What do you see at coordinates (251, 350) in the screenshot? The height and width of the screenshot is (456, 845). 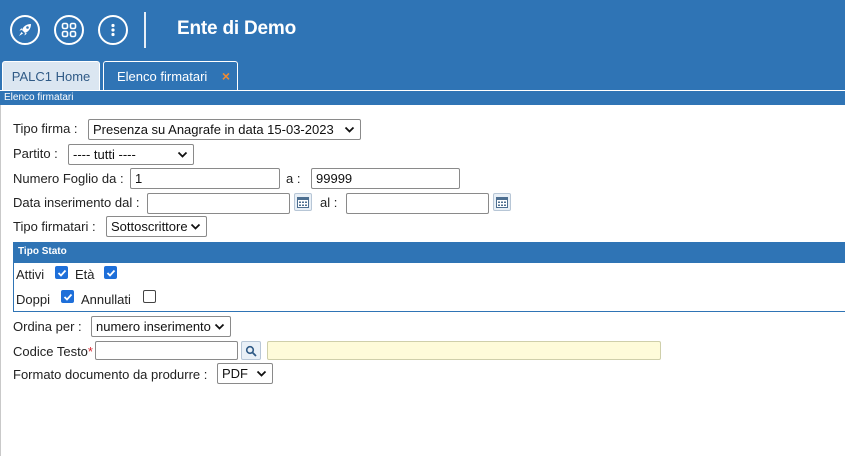 I see `search-icon` at bounding box center [251, 350].